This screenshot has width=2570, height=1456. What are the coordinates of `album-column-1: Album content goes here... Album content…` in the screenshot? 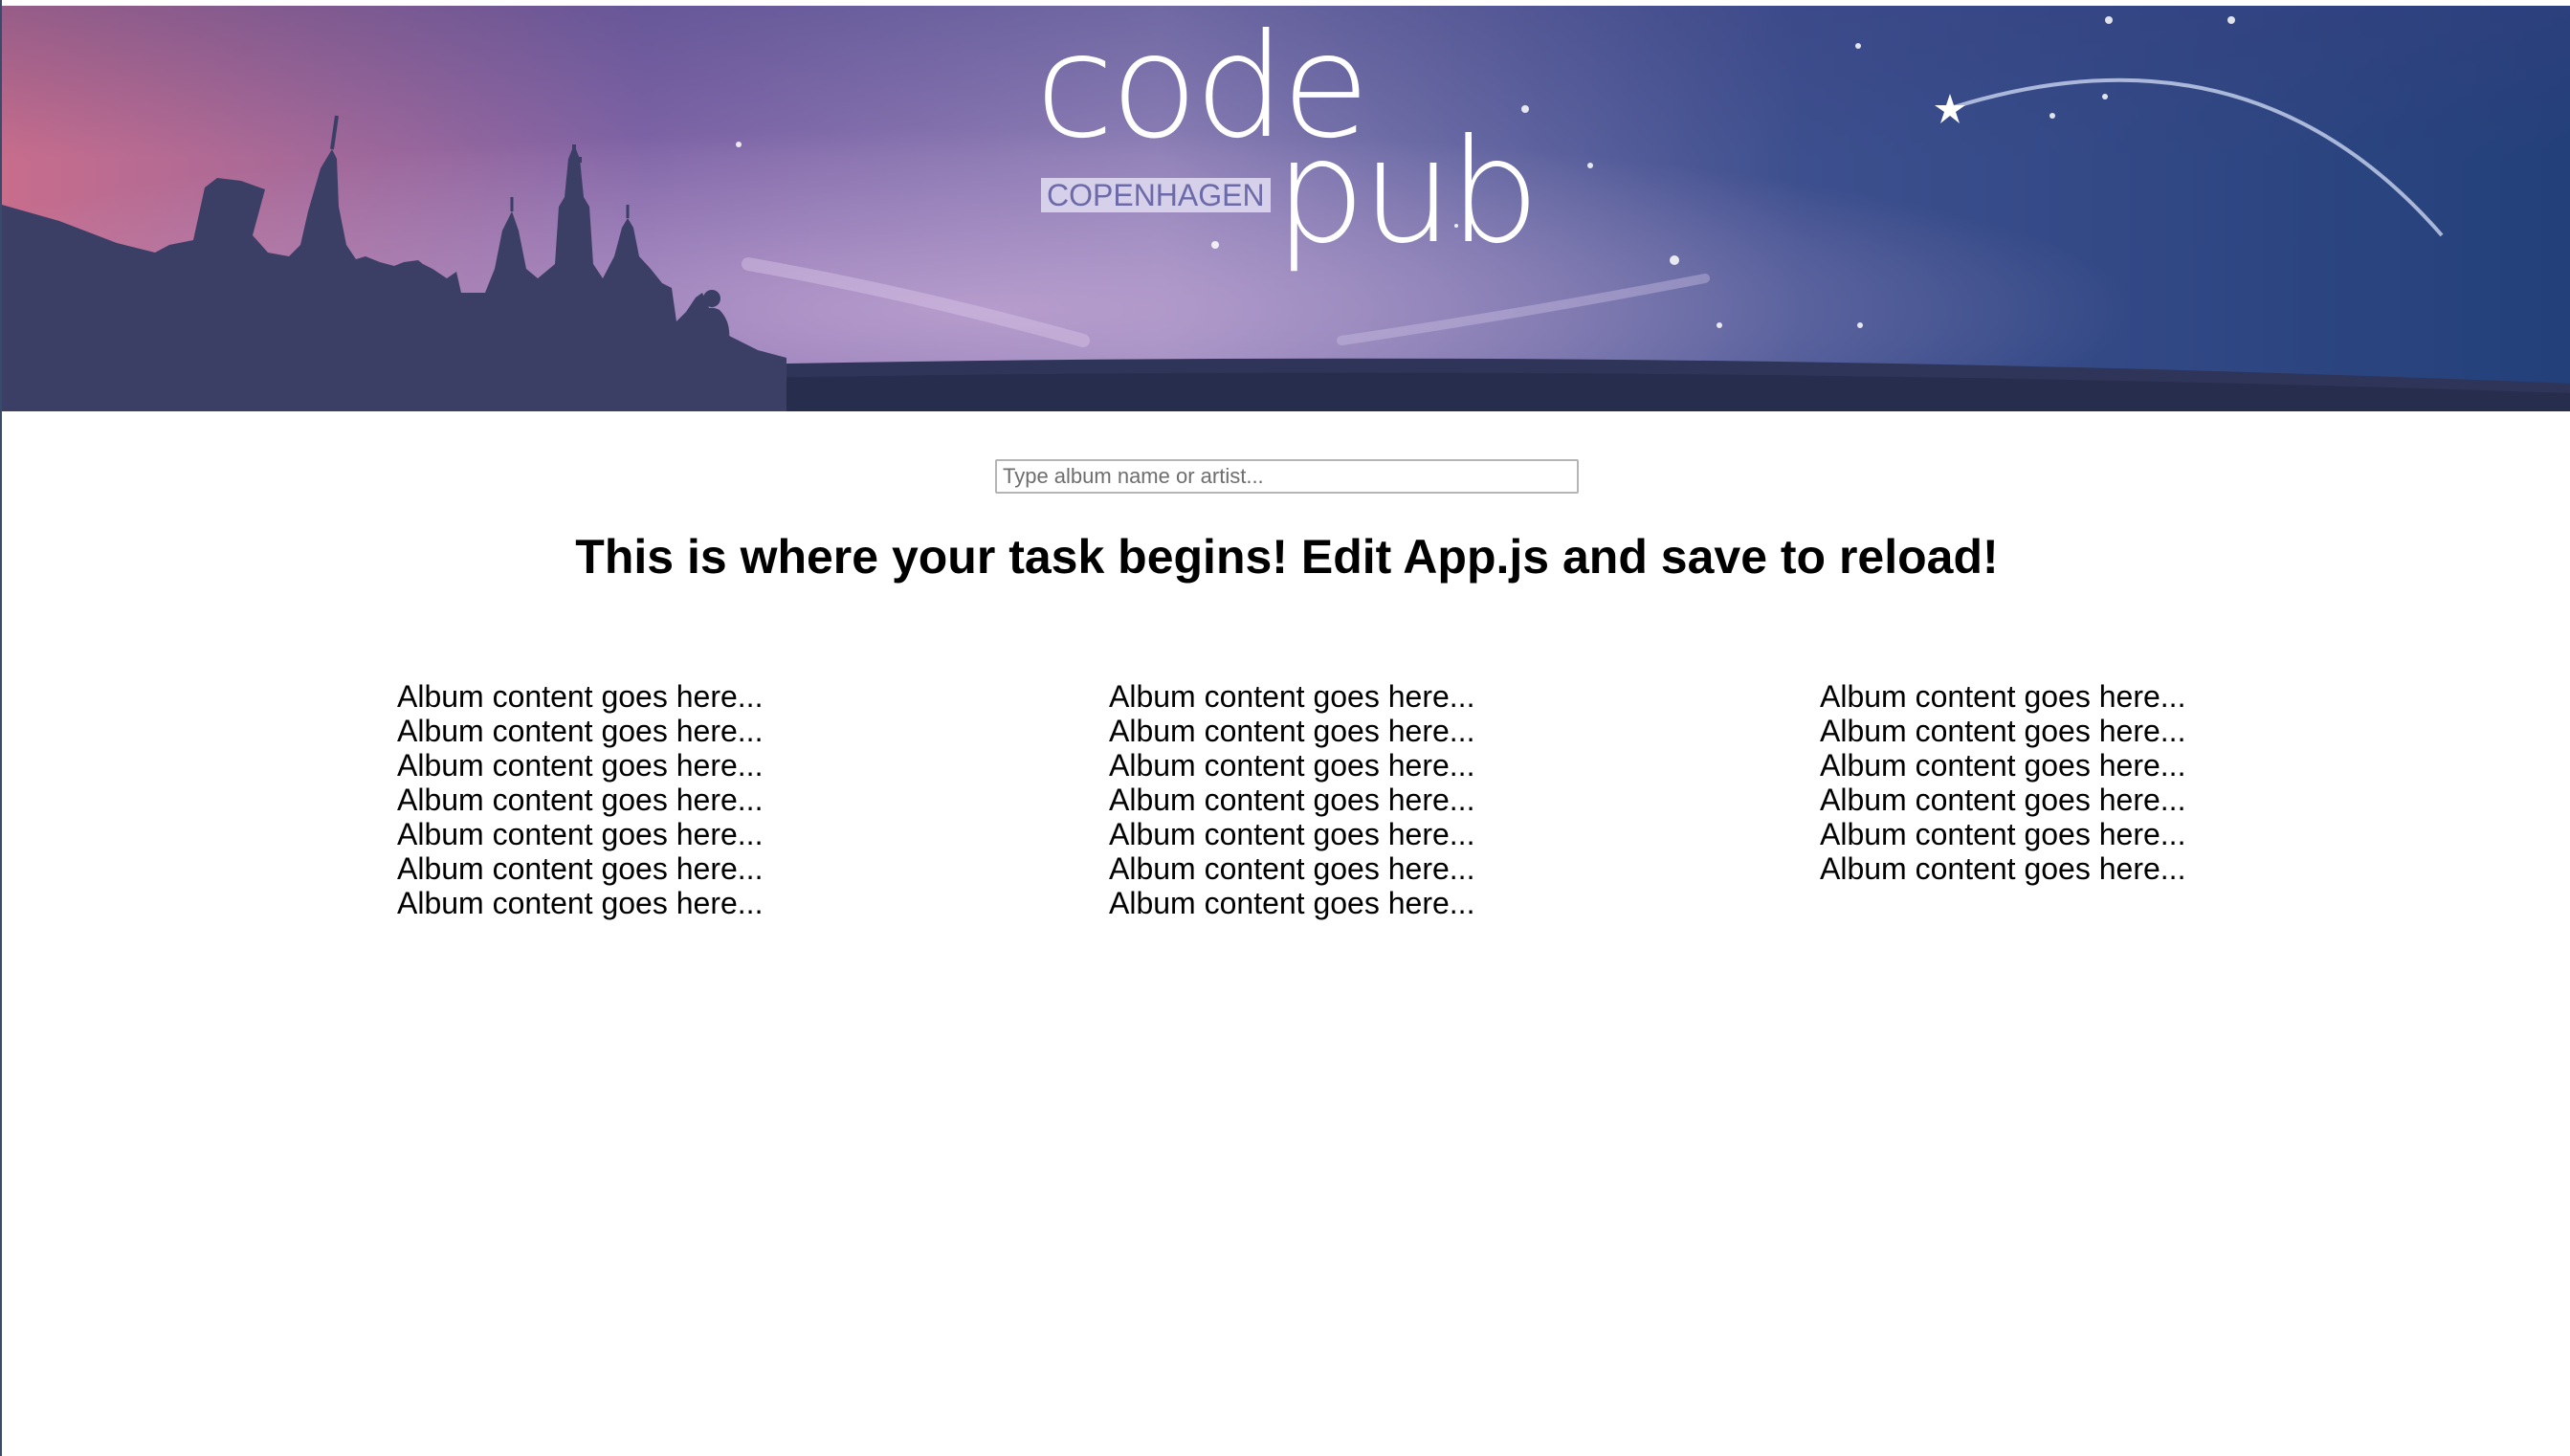 It's located at (665, 799).